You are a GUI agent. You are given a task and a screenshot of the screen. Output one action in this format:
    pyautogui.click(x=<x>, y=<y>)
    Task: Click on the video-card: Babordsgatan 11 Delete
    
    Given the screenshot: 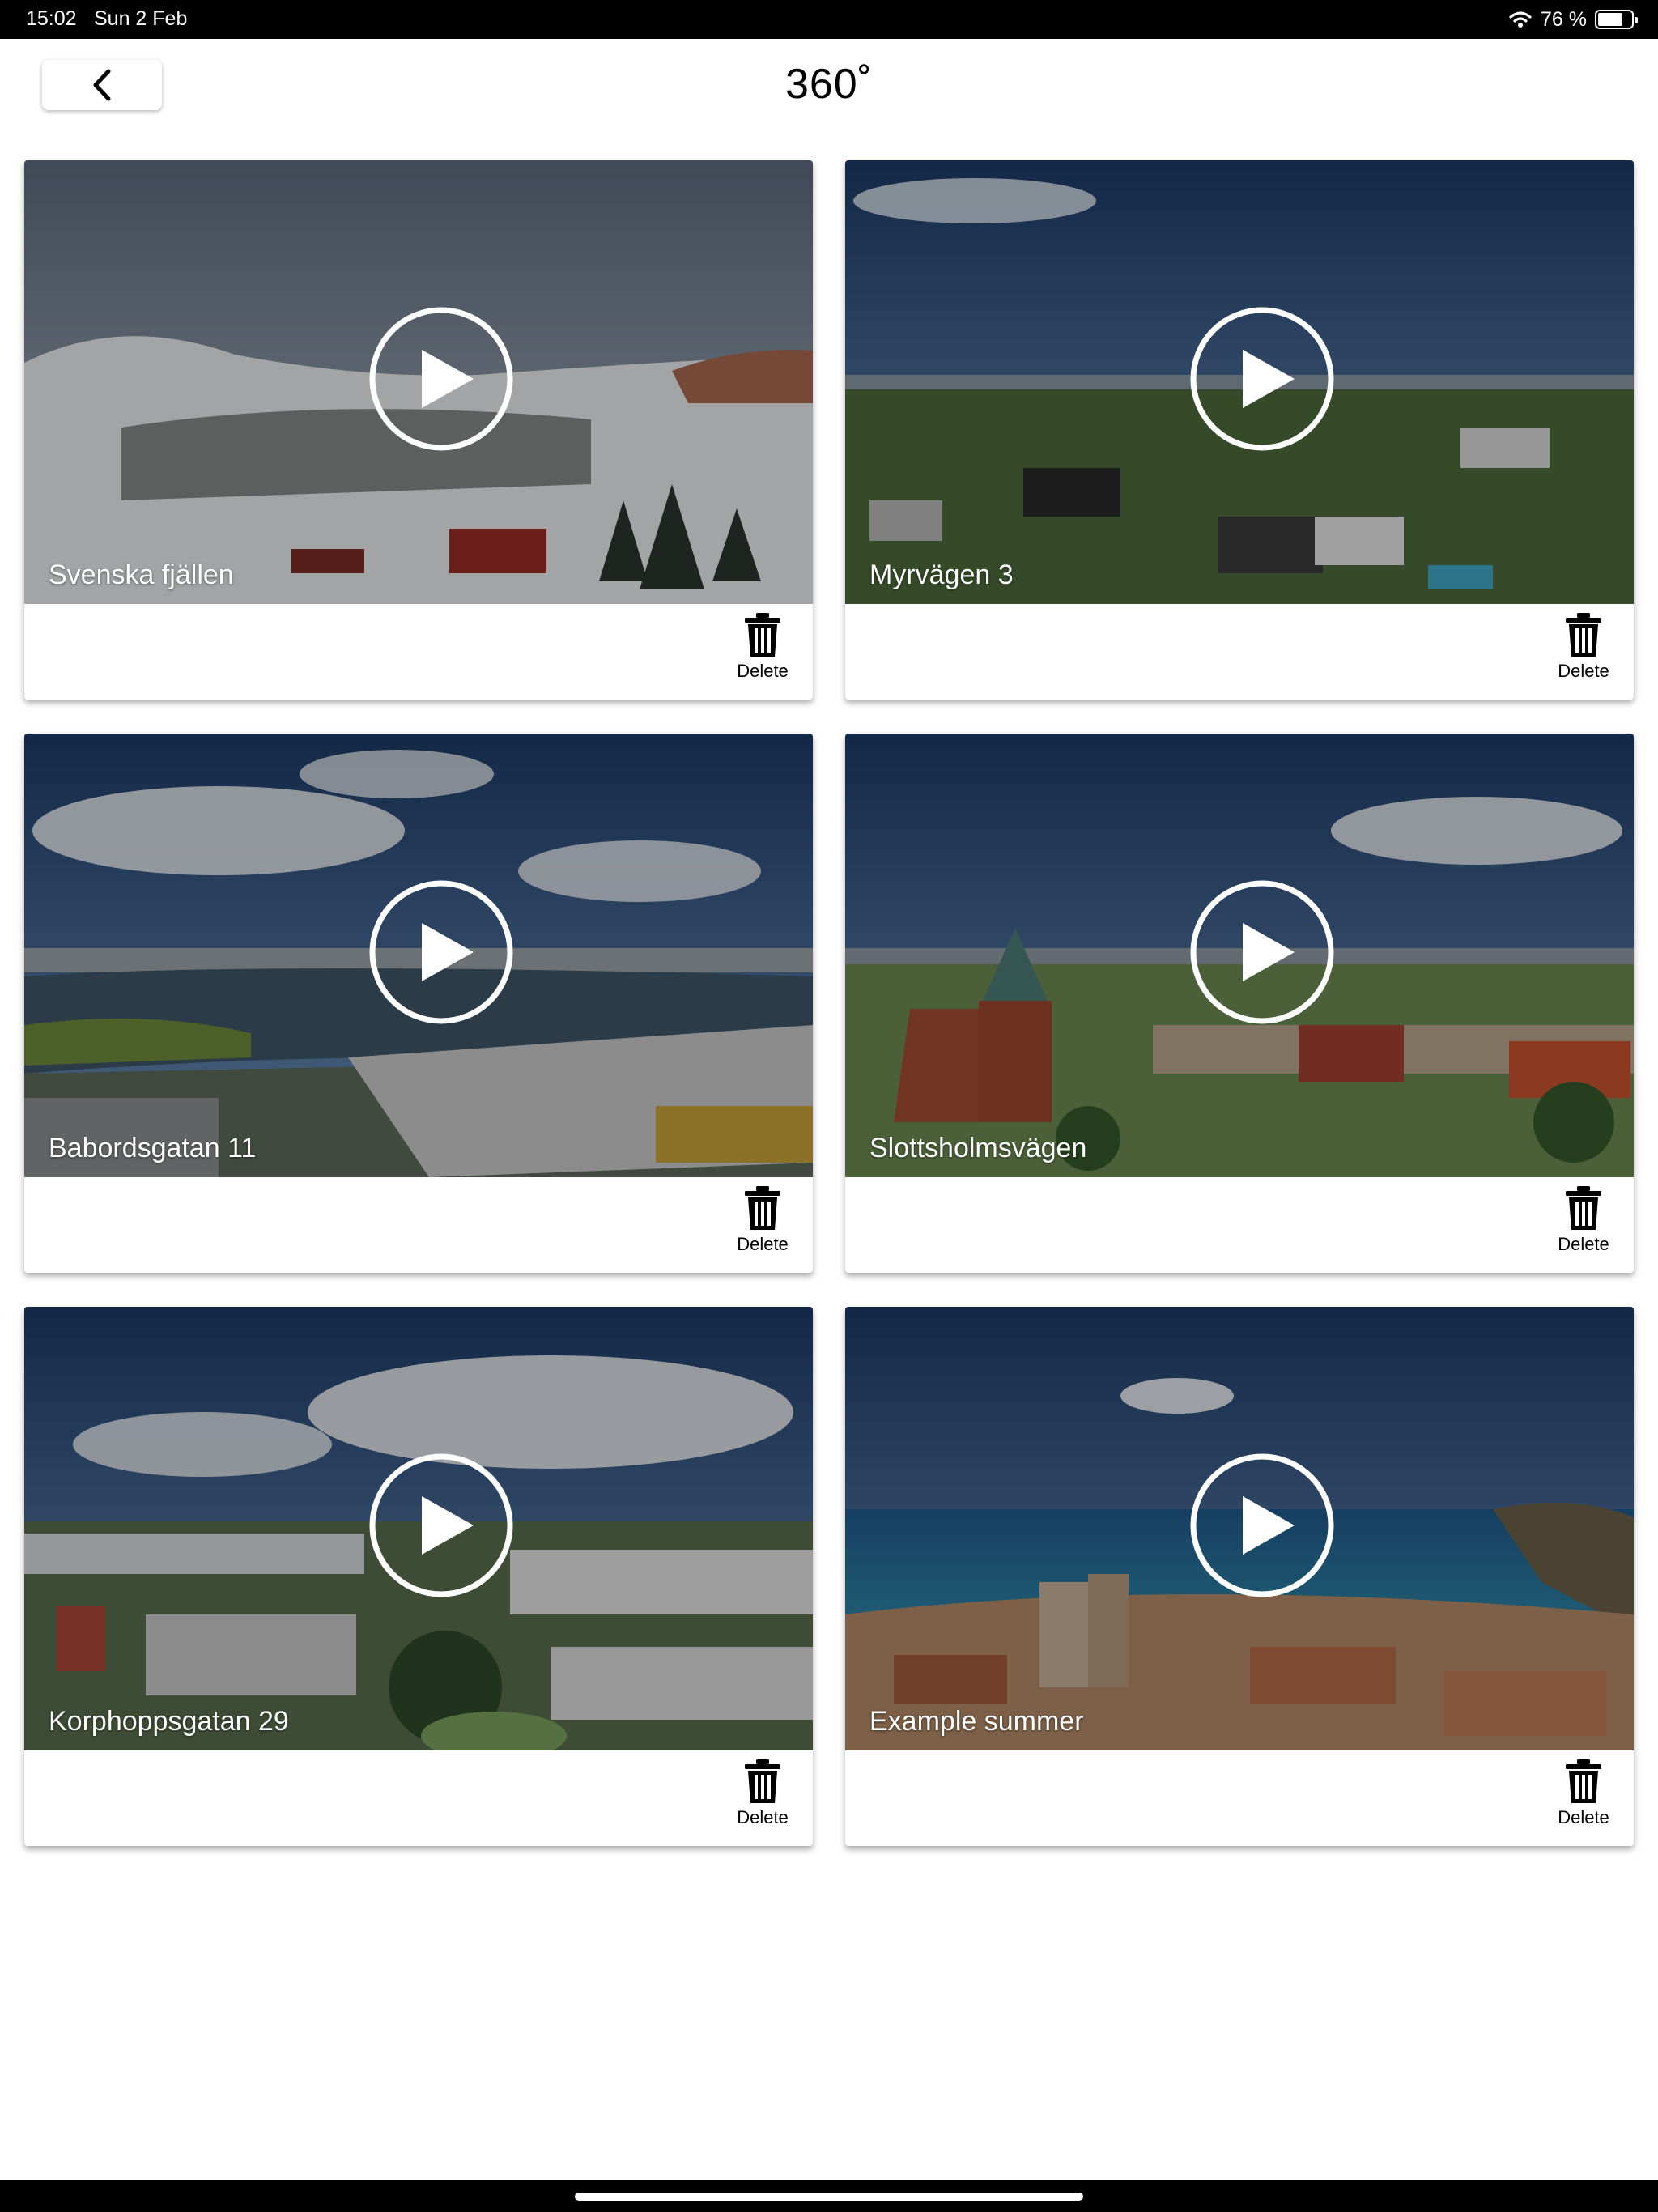 What is the action you would take?
    pyautogui.click(x=418, y=1003)
    